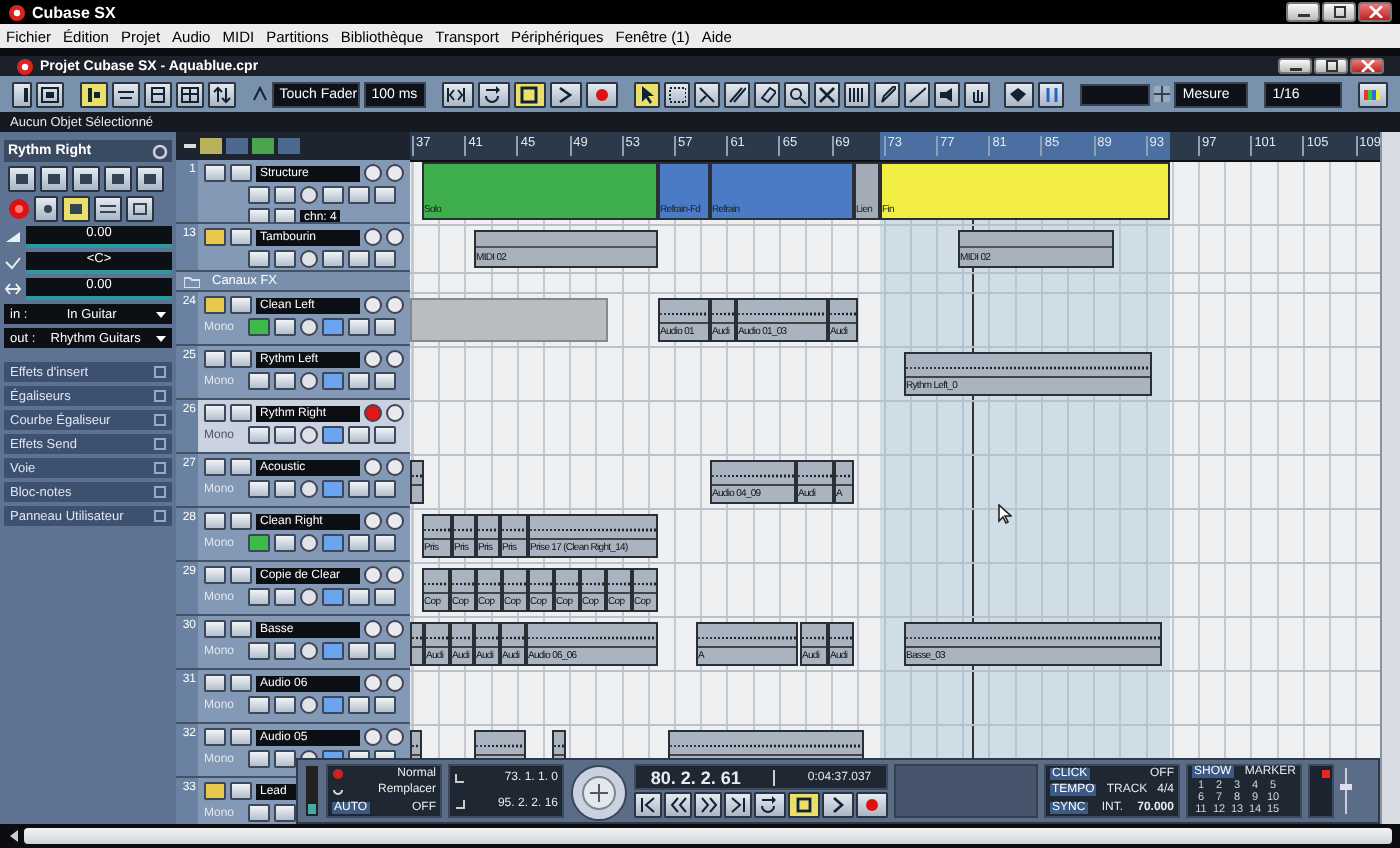 Image resolution: width=1400 pixels, height=848 pixels. What do you see at coordinates (157, 94) in the screenshot?
I see `list-button` at bounding box center [157, 94].